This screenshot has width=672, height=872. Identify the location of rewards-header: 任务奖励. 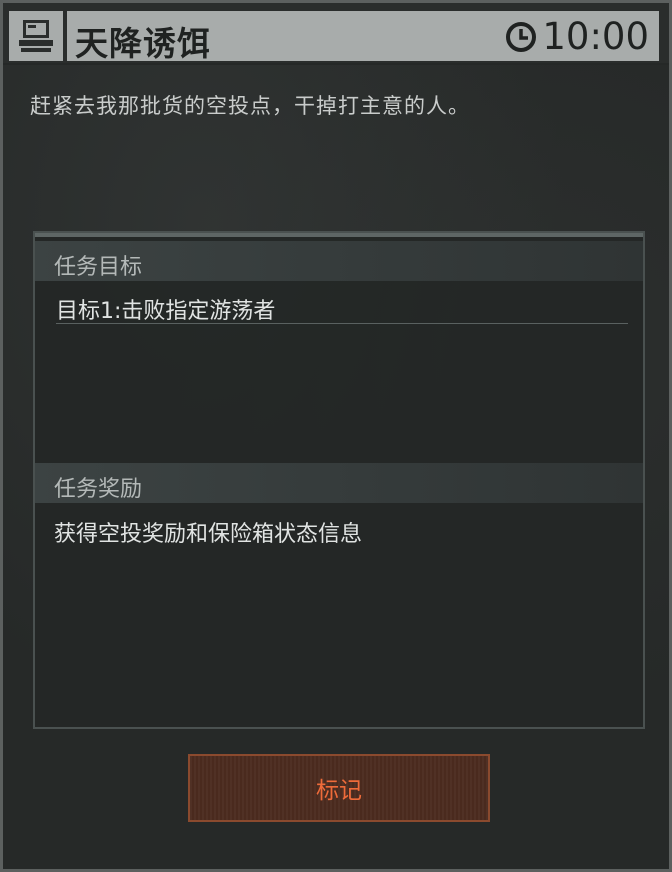
(339, 483).